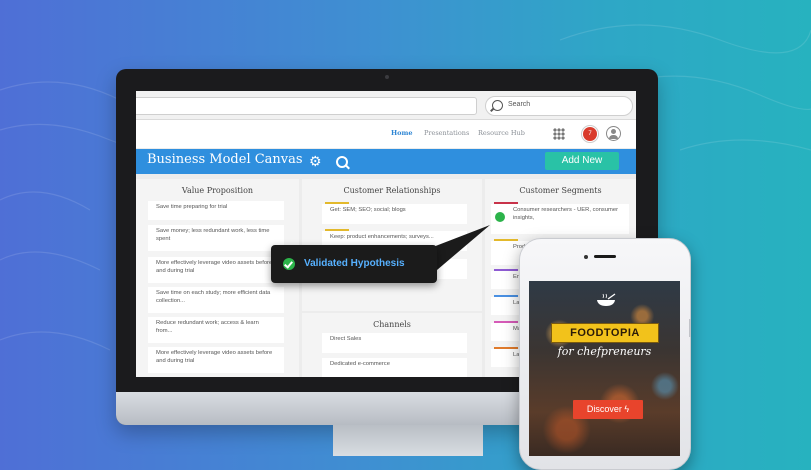 The width and height of the screenshot is (811, 470). I want to click on apps-grid-icon, so click(559, 134).